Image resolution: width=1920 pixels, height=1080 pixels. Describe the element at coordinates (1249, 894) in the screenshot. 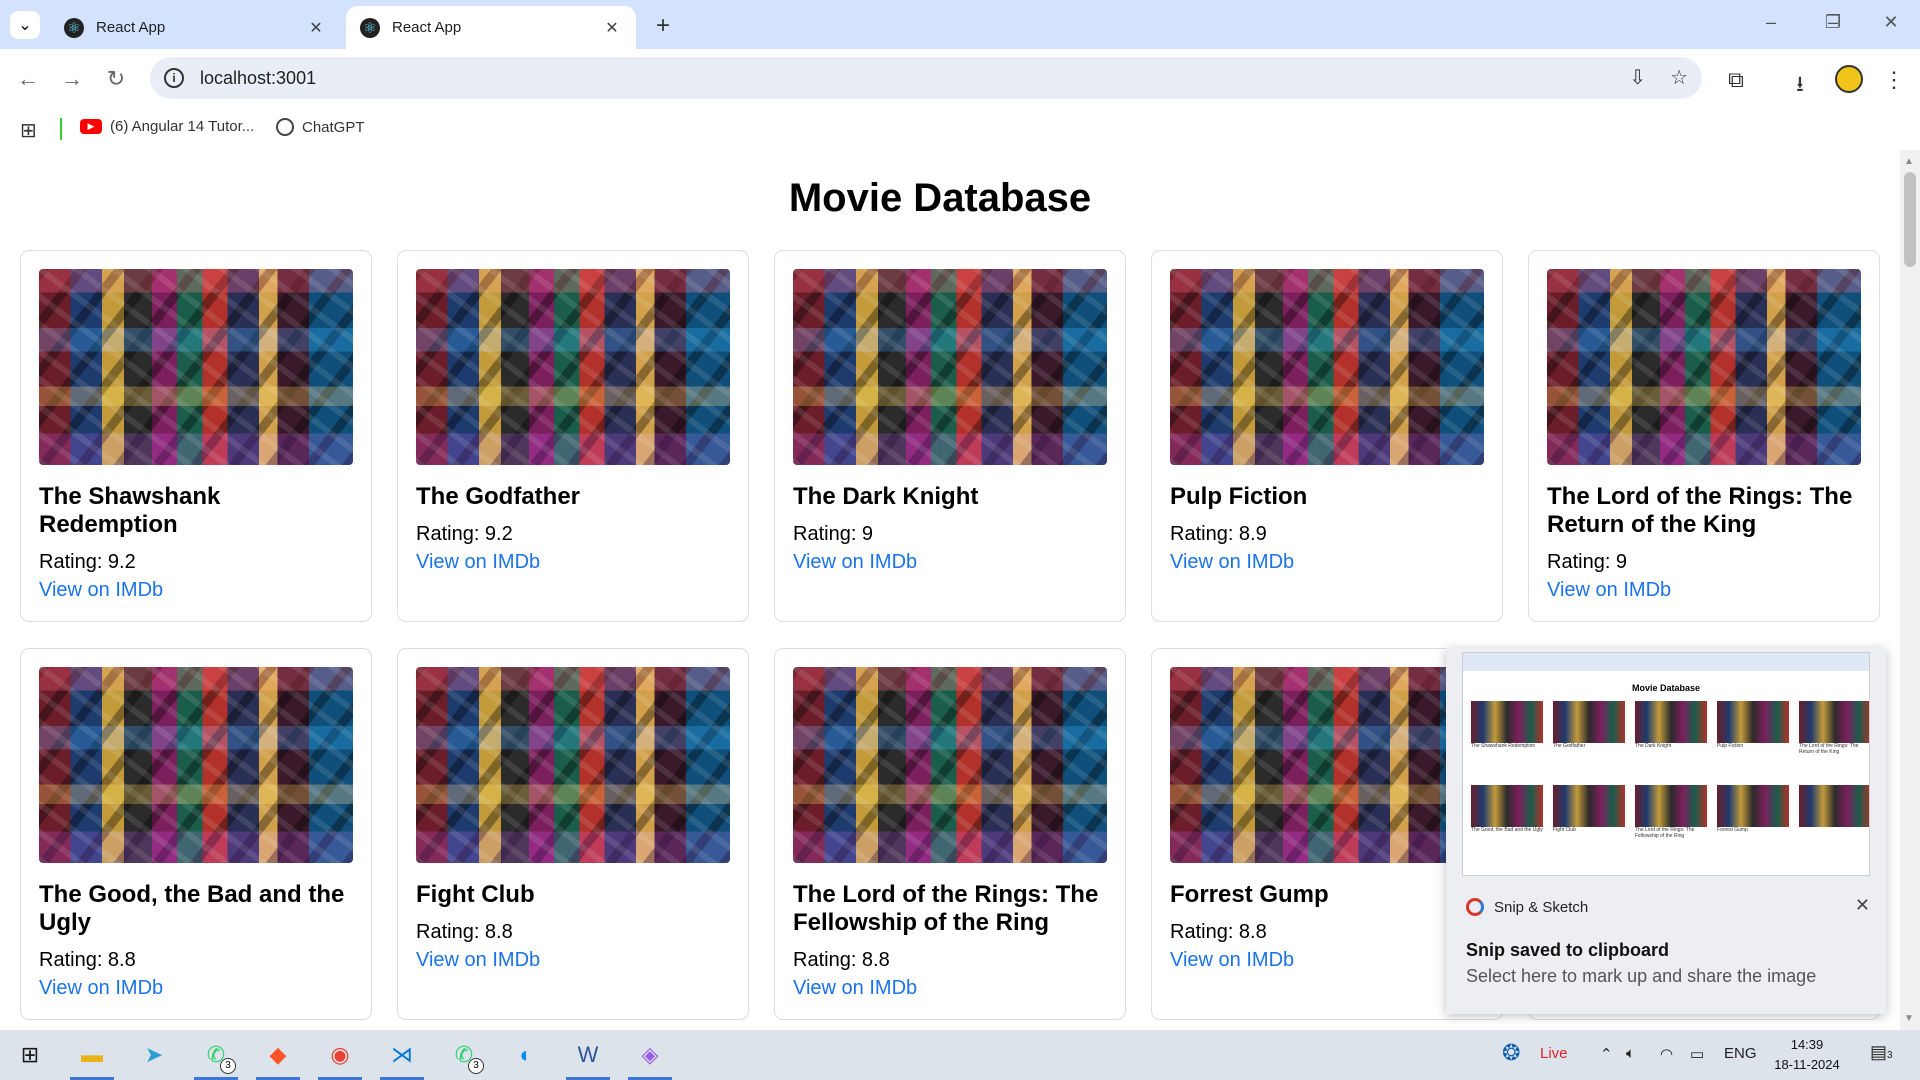

I see `movie-title: Forrest Gump` at that location.